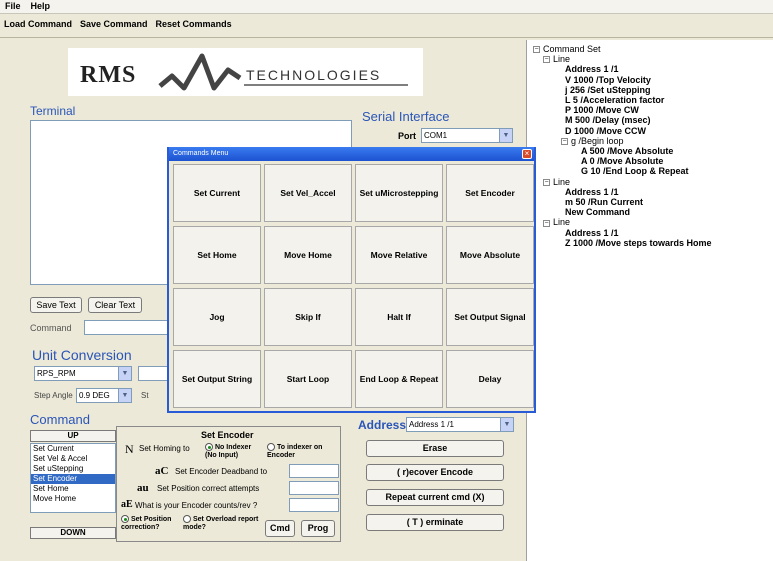 This screenshot has width=773, height=561. Describe the element at coordinates (104, 395) in the screenshot. I see `step-angle-select: 0.9 DEG ▼` at that location.